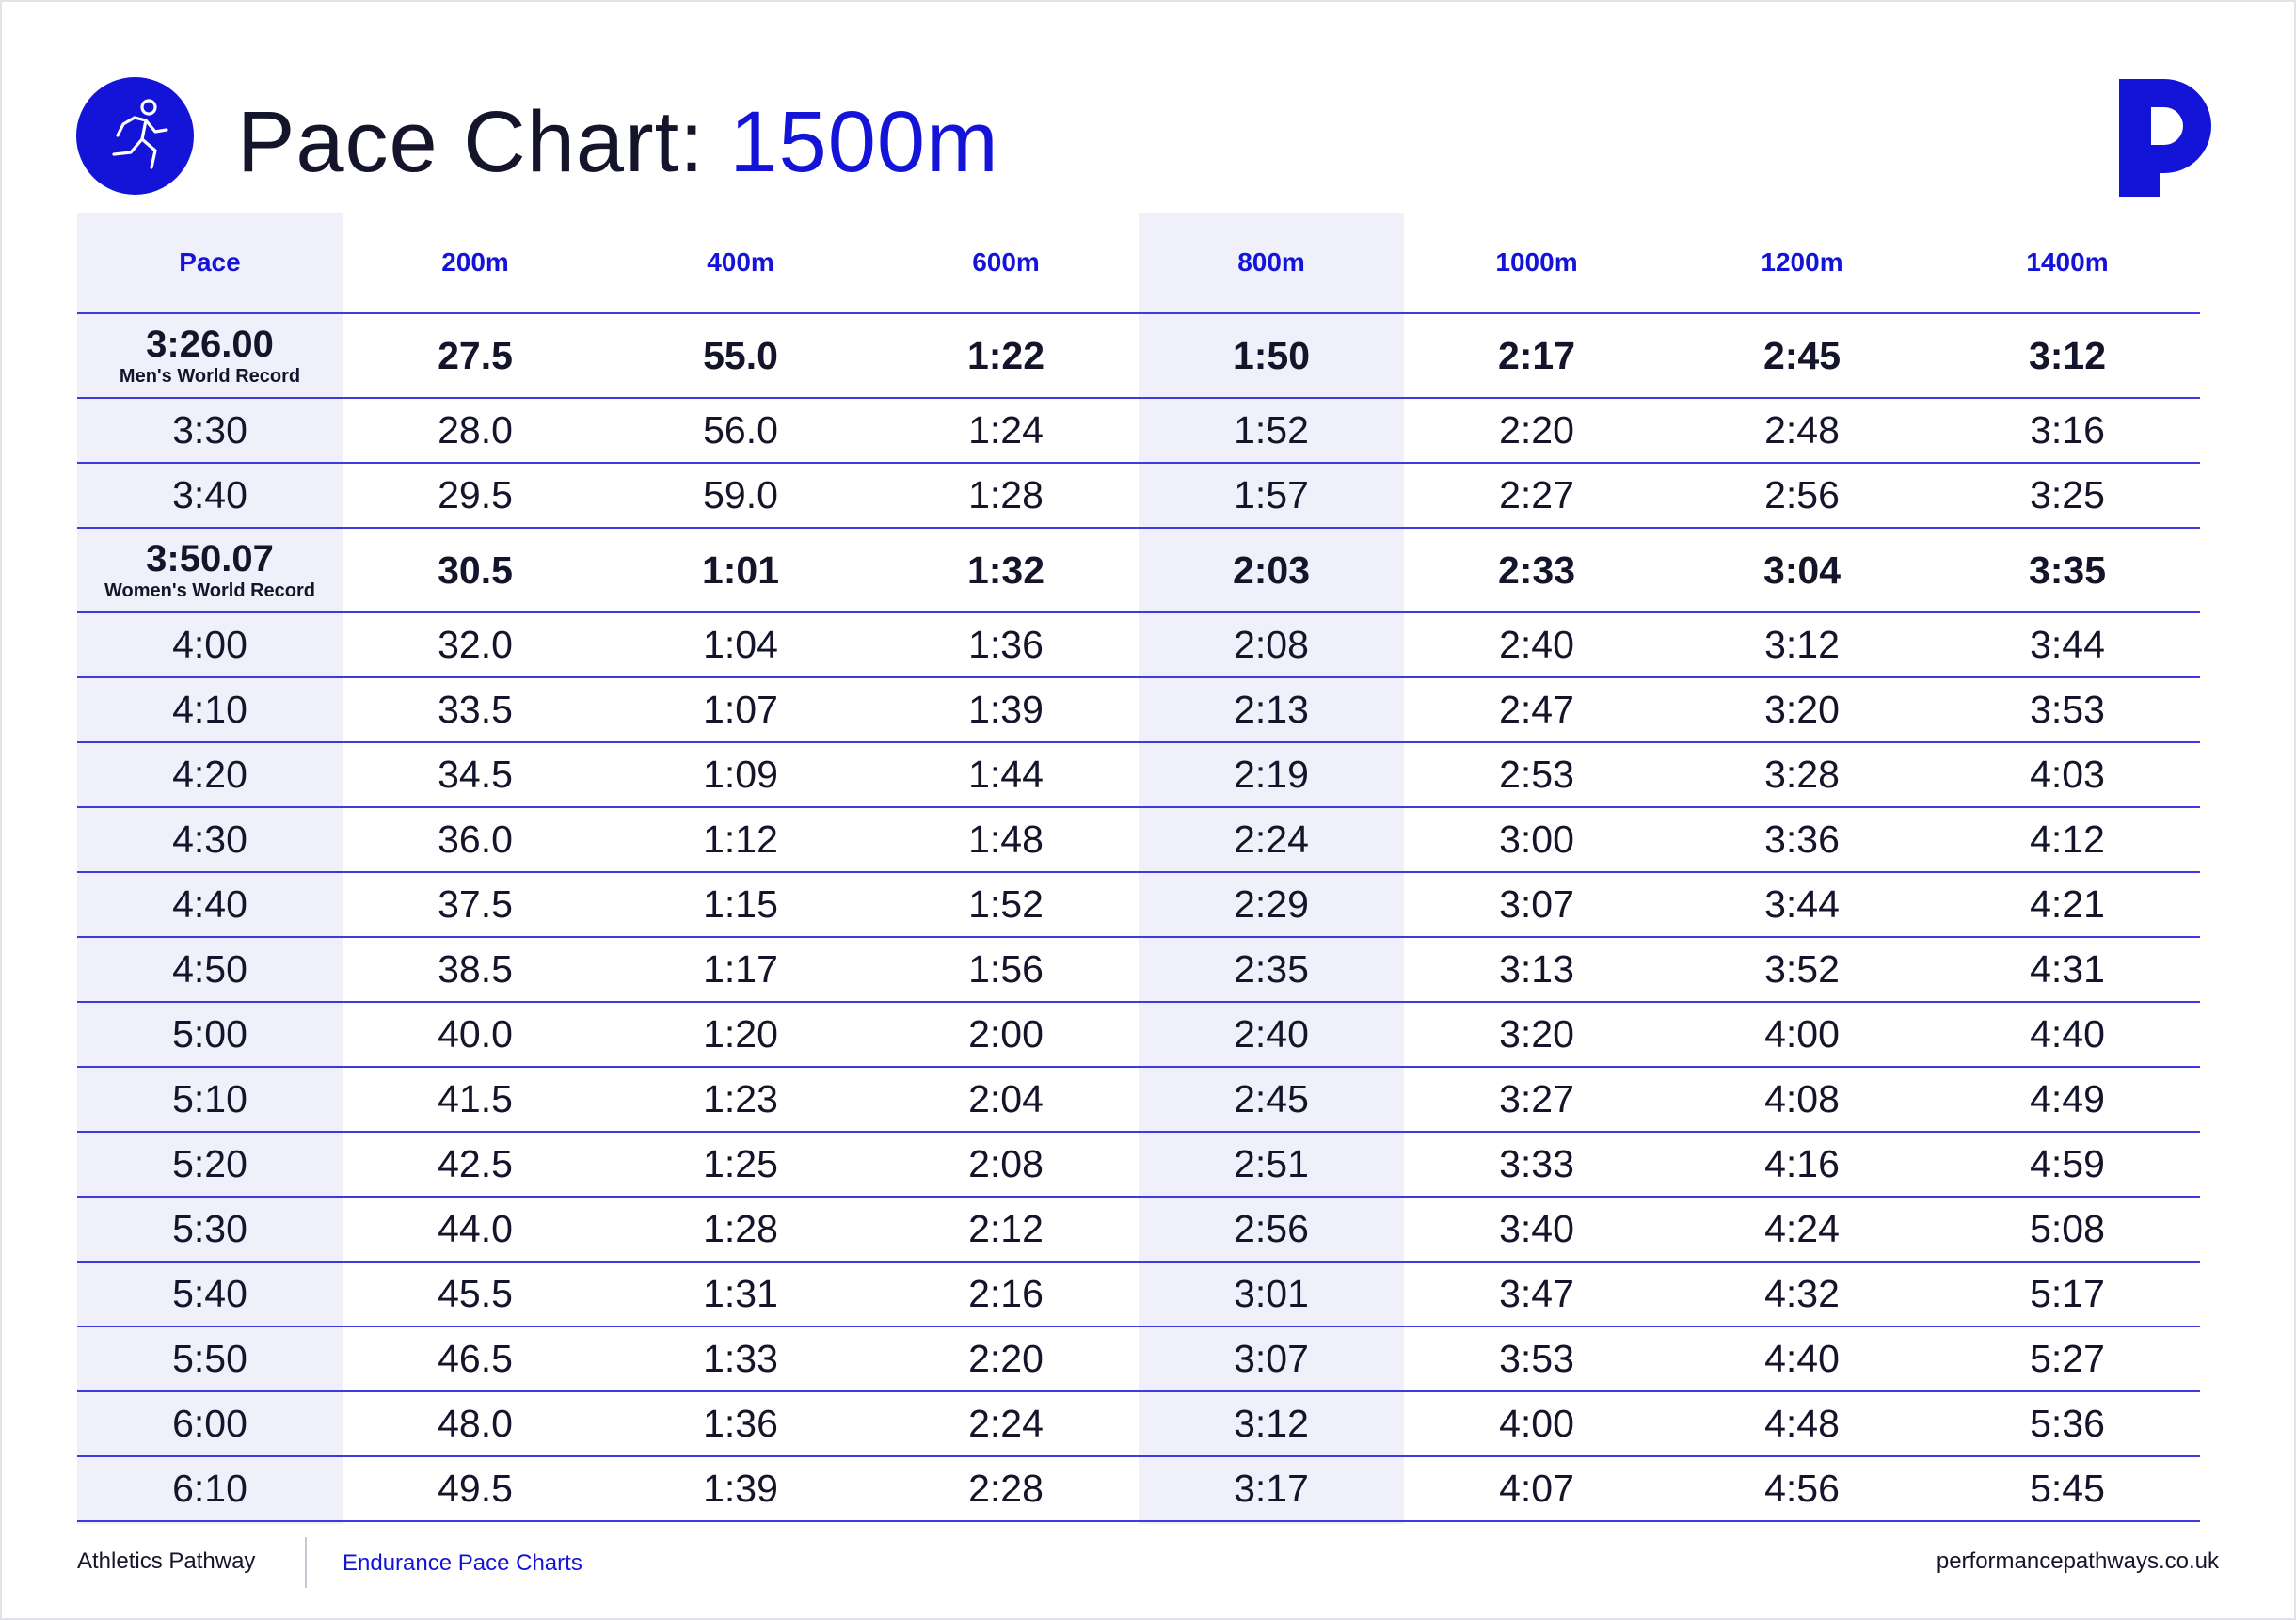  Describe the element at coordinates (1006, 1230) in the screenshot. I see `split-cell: 2:12` at that location.